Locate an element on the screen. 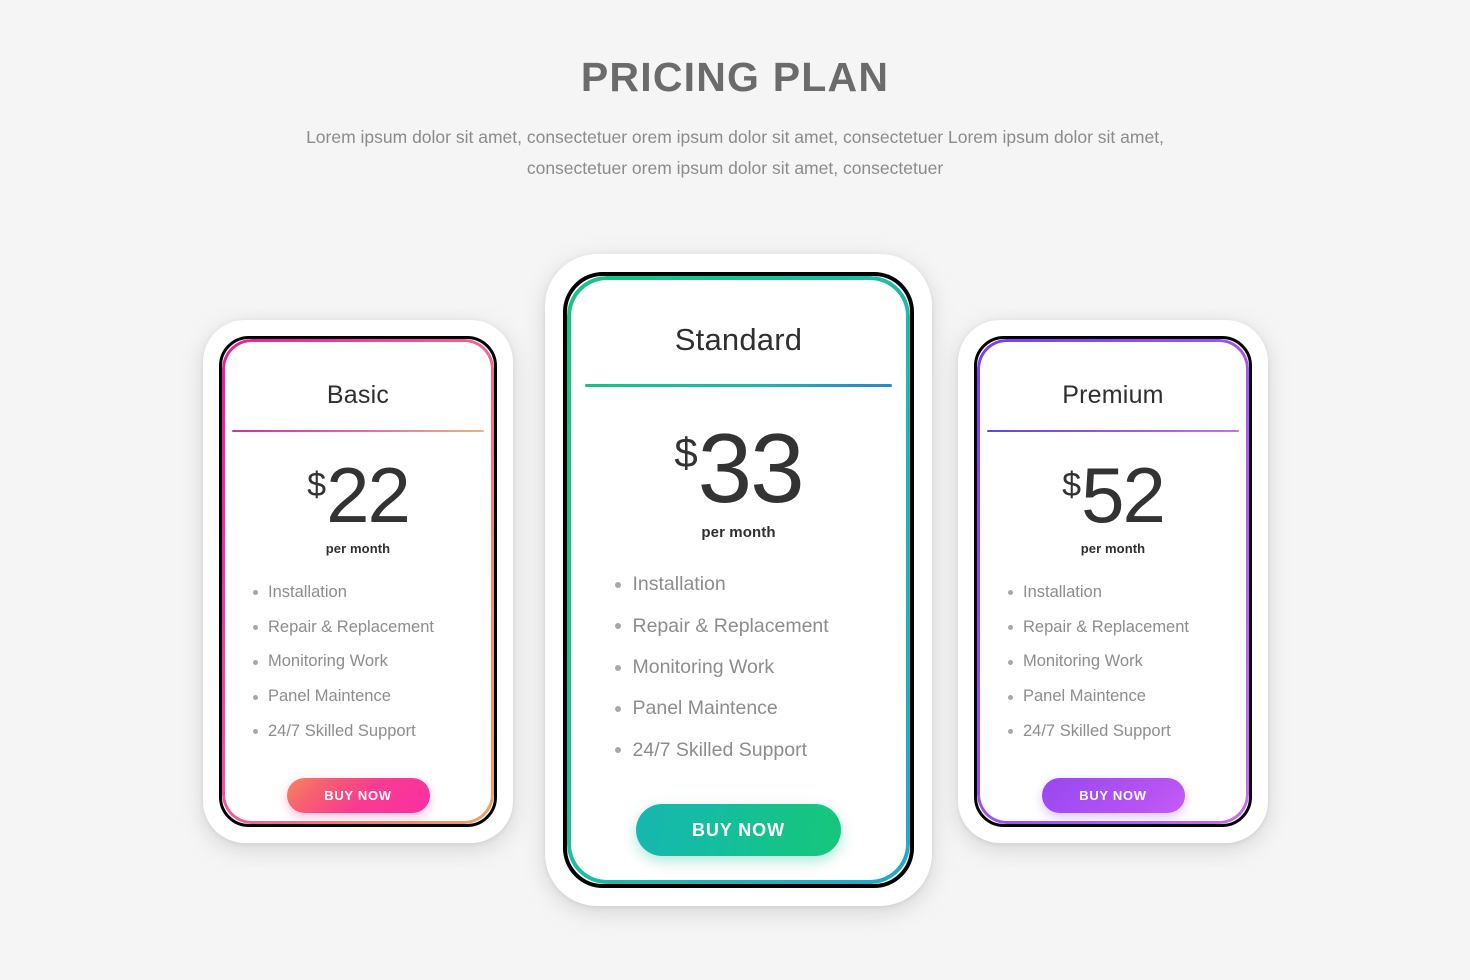  price-premium: $ 52 is located at coordinates (1114, 495).